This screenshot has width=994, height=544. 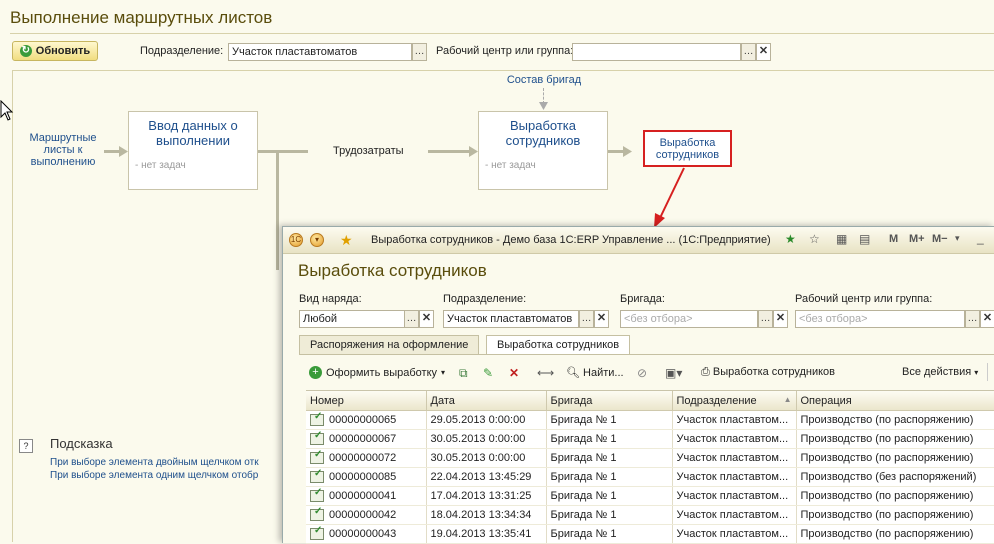 What do you see at coordinates (790, 239) in the screenshot?
I see `add-favorite-icon: ★` at bounding box center [790, 239].